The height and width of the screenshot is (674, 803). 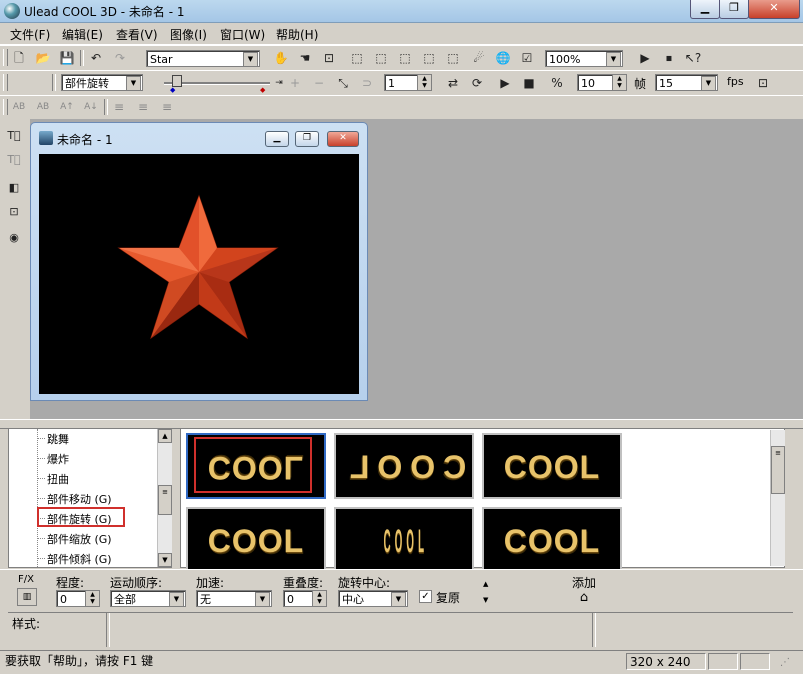 What do you see at coordinates (217, 84) in the screenshot?
I see `keyframe-slider: ◆ ◆` at bounding box center [217, 84].